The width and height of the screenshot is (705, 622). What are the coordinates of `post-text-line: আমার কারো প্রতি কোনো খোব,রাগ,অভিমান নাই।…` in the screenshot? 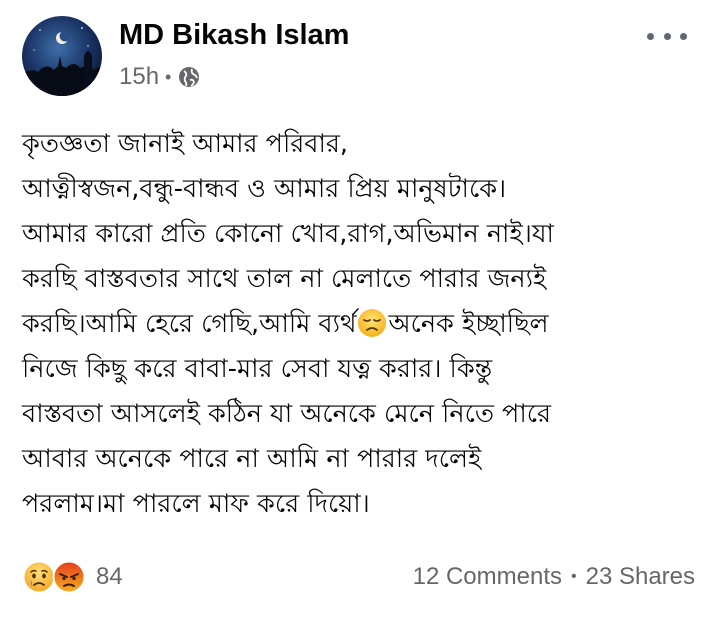 It's located at (288, 234).